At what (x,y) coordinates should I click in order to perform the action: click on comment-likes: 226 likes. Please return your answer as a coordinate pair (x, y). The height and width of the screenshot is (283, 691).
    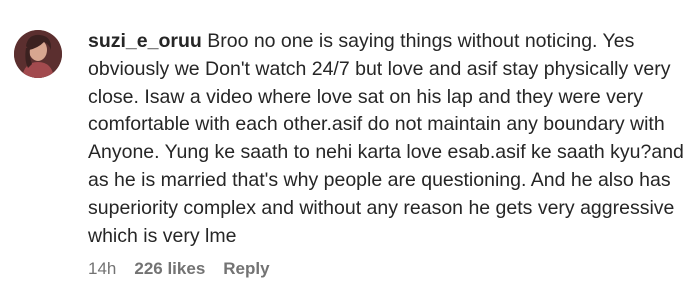
    Looking at the image, I should click on (169, 269).